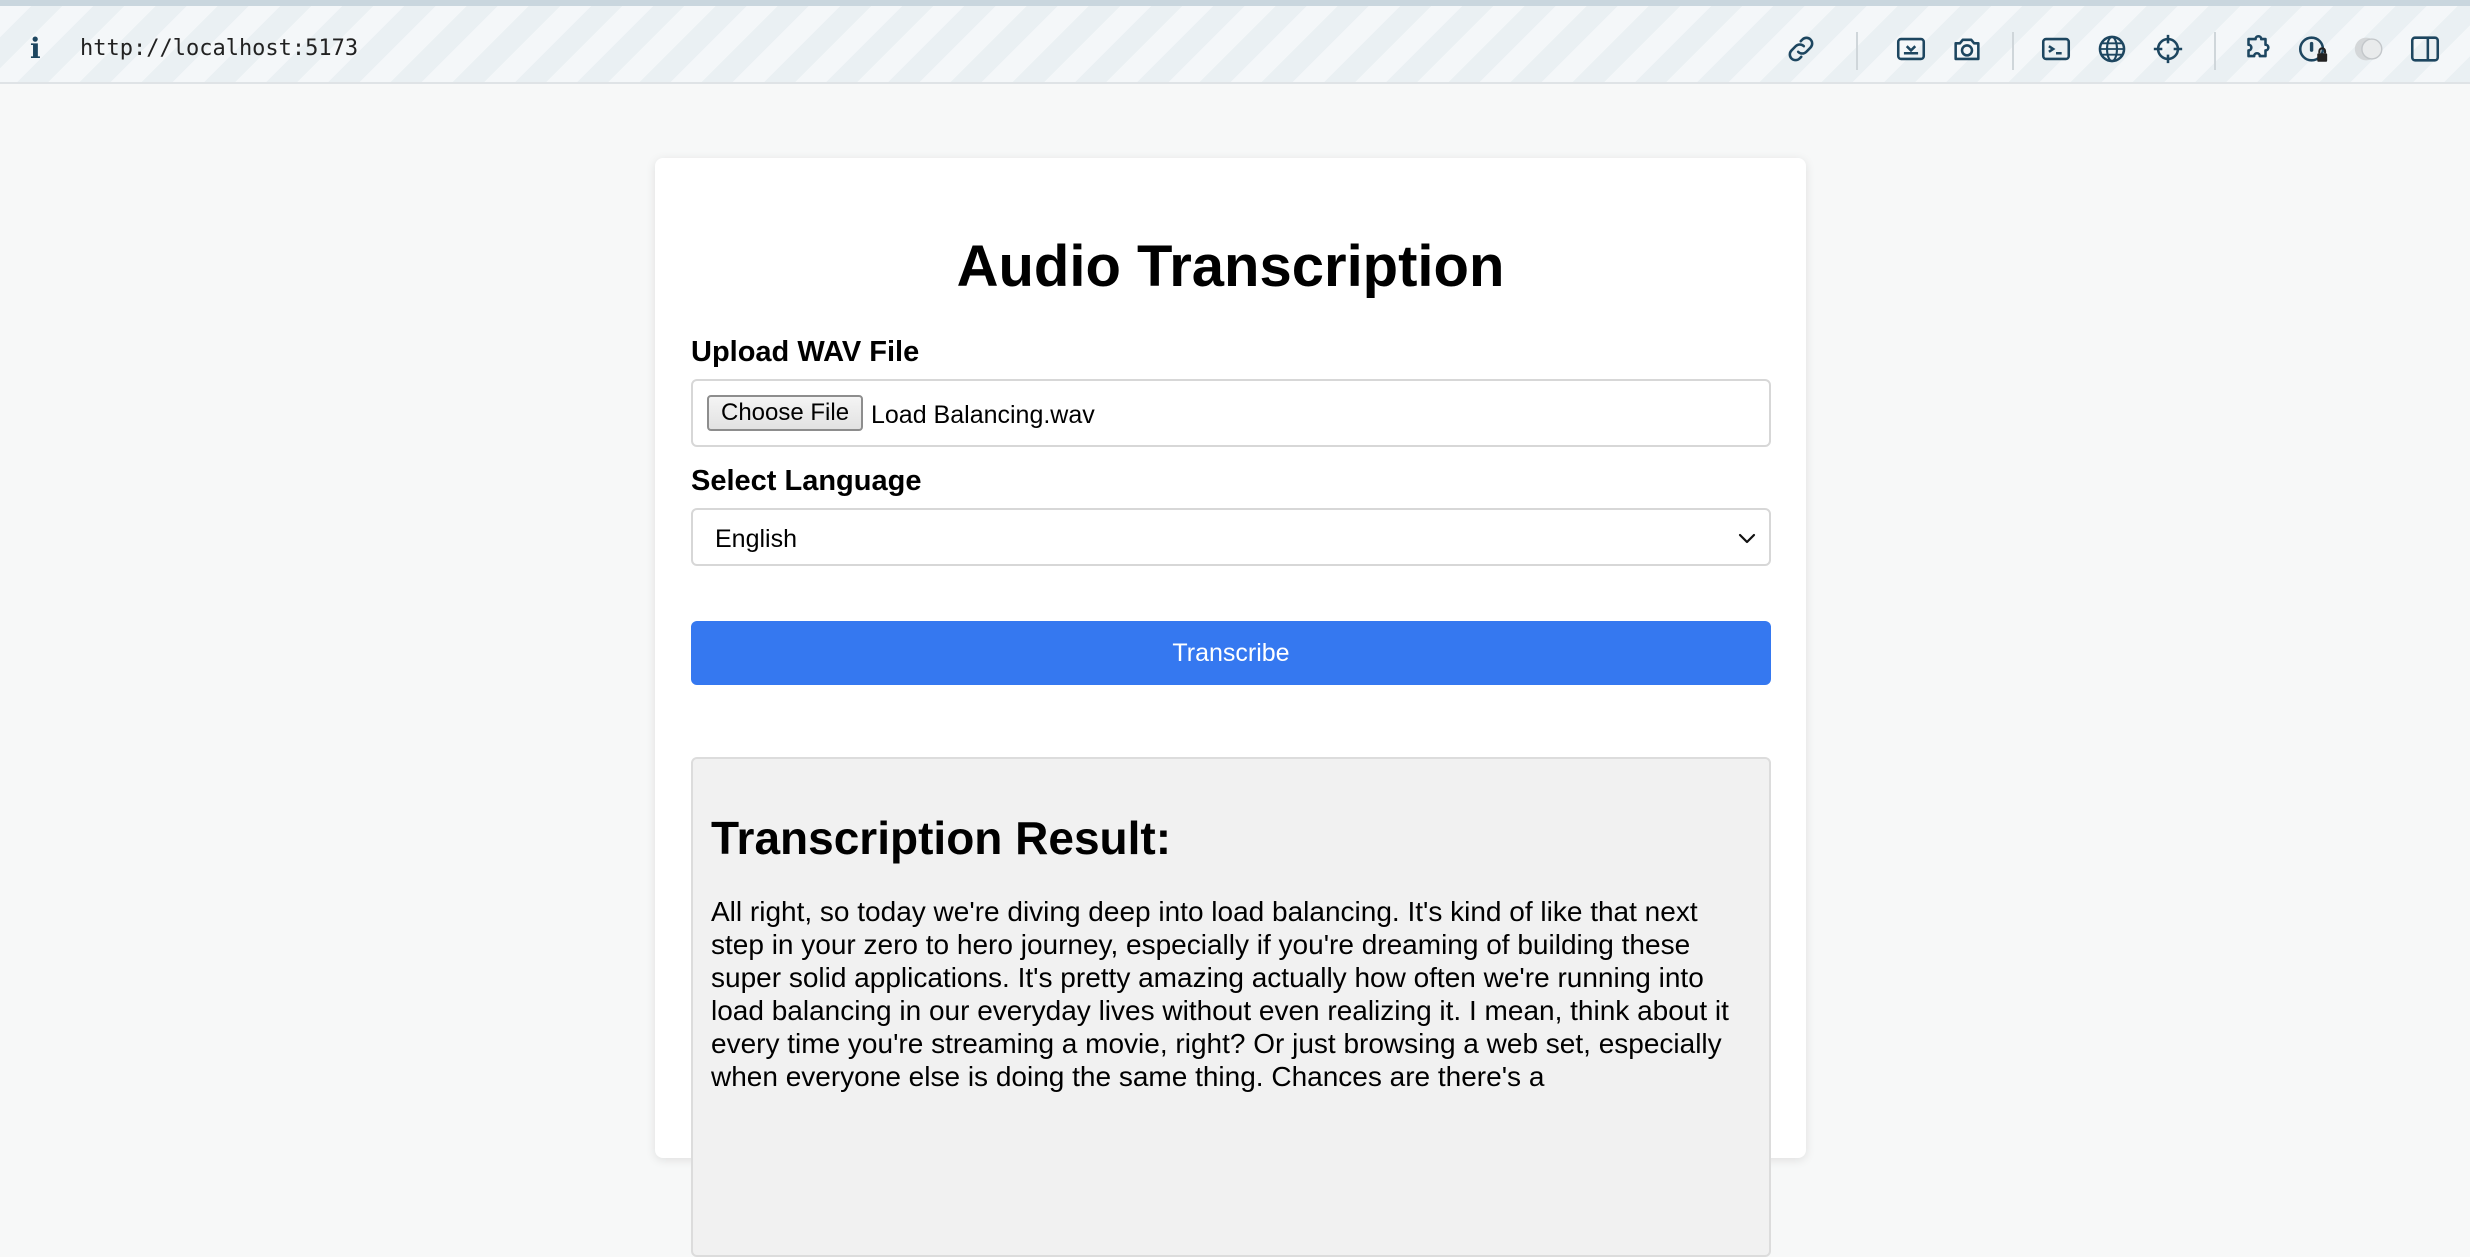 The height and width of the screenshot is (1257, 2470). Describe the element at coordinates (1230, 266) in the screenshot. I see `page-title: Audio Transcription` at that location.